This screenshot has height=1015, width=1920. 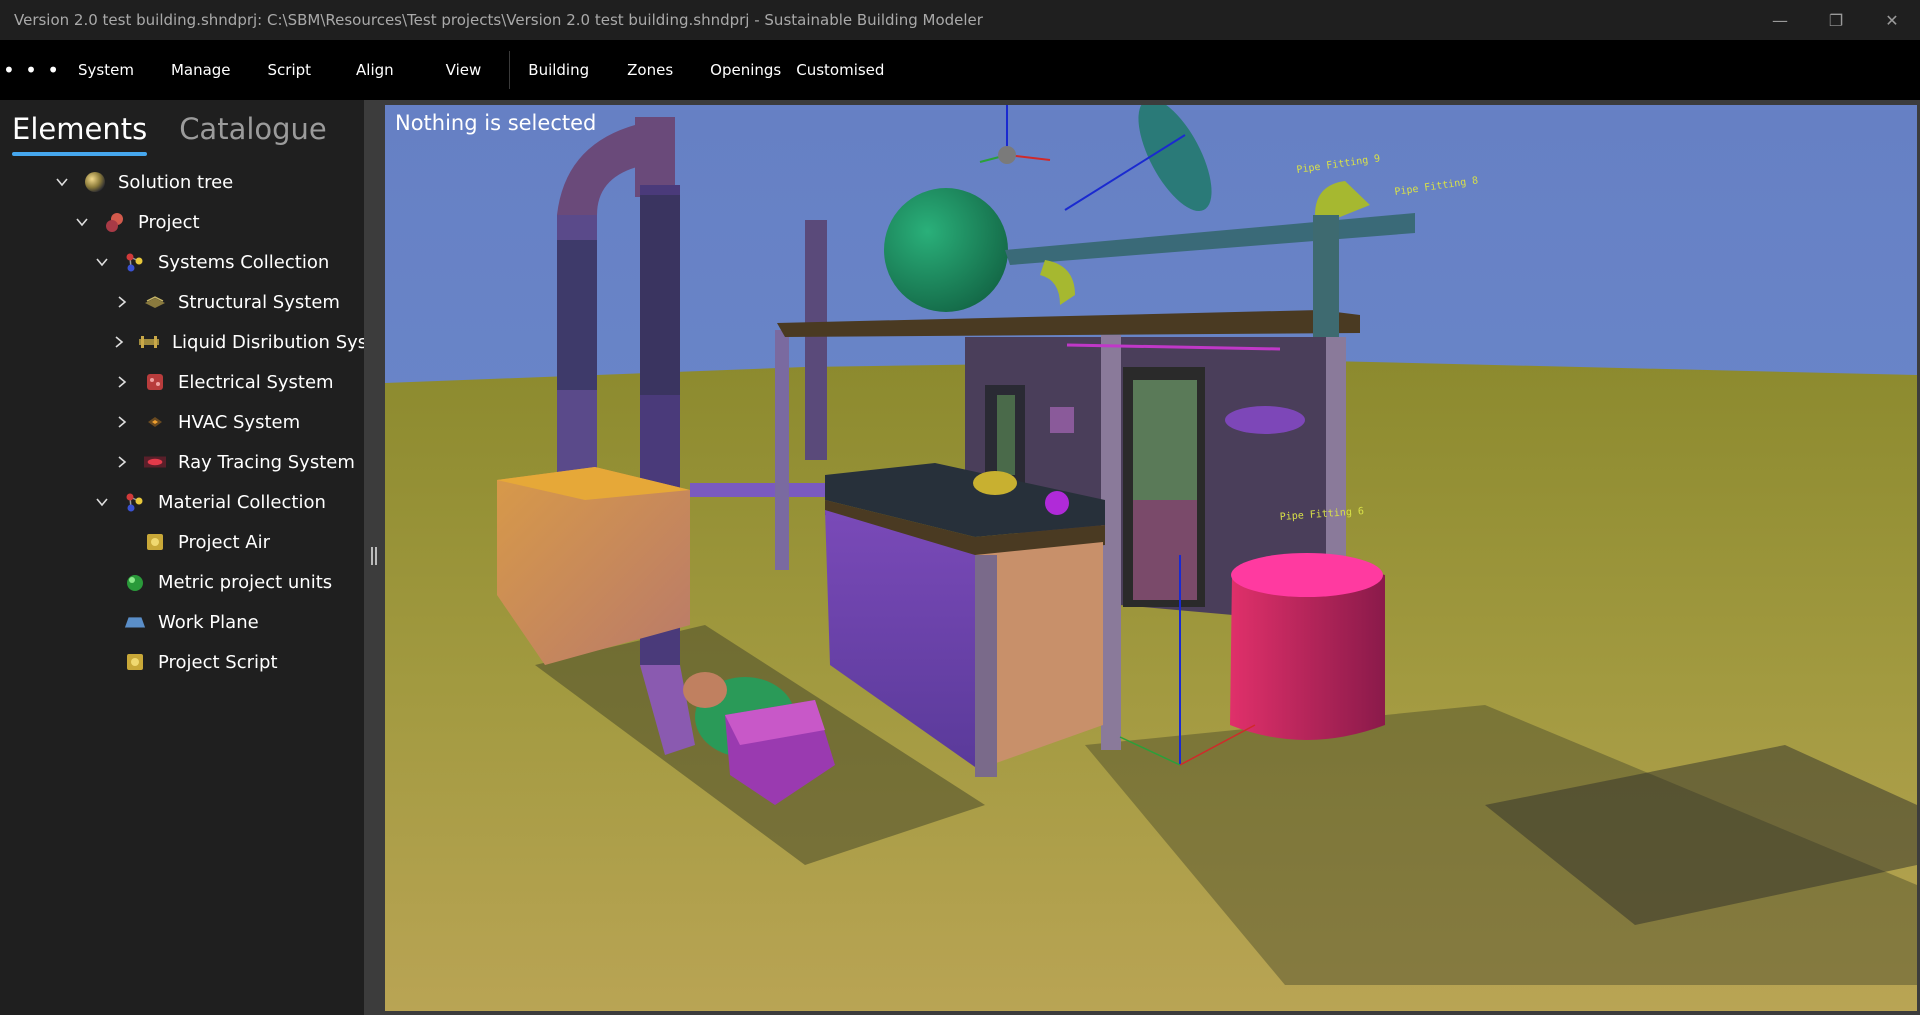 I want to click on more-icon: • • •, so click(x=32, y=70).